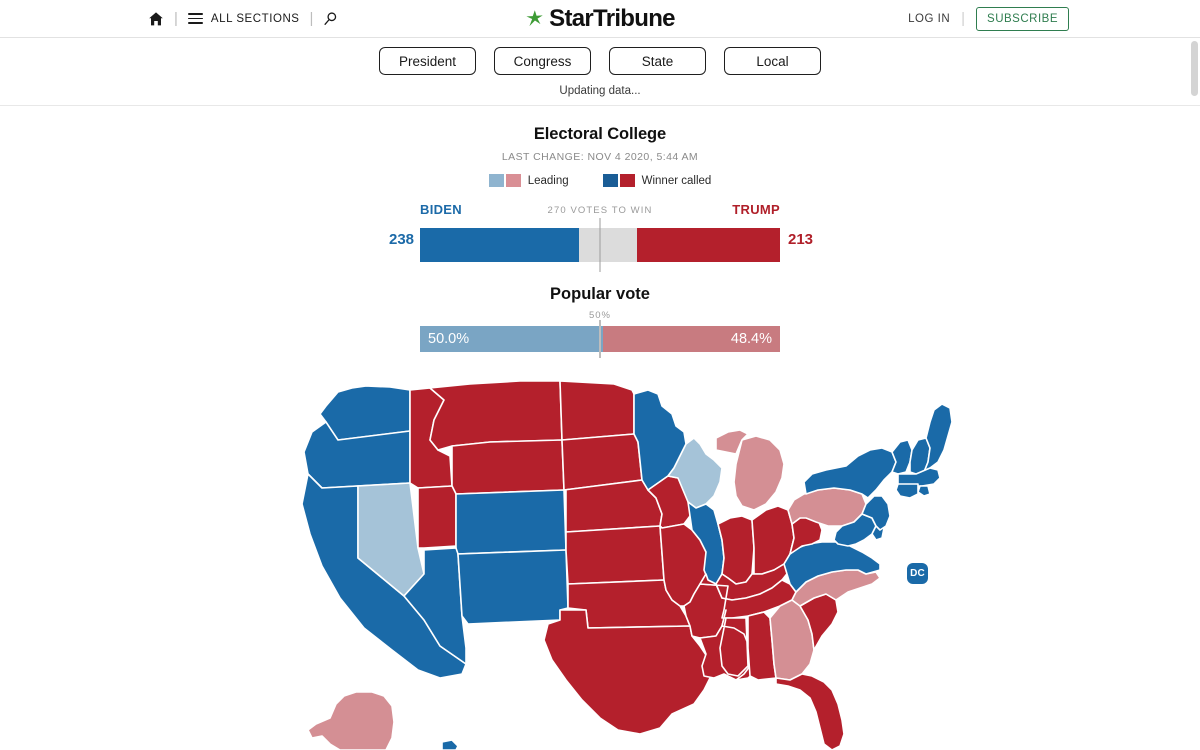 The image size is (1200, 750). What do you see at coordinates (513, 180) in the screenshot?
I see `legend-swatch-gop-leading` at bounding box center [513, 180].